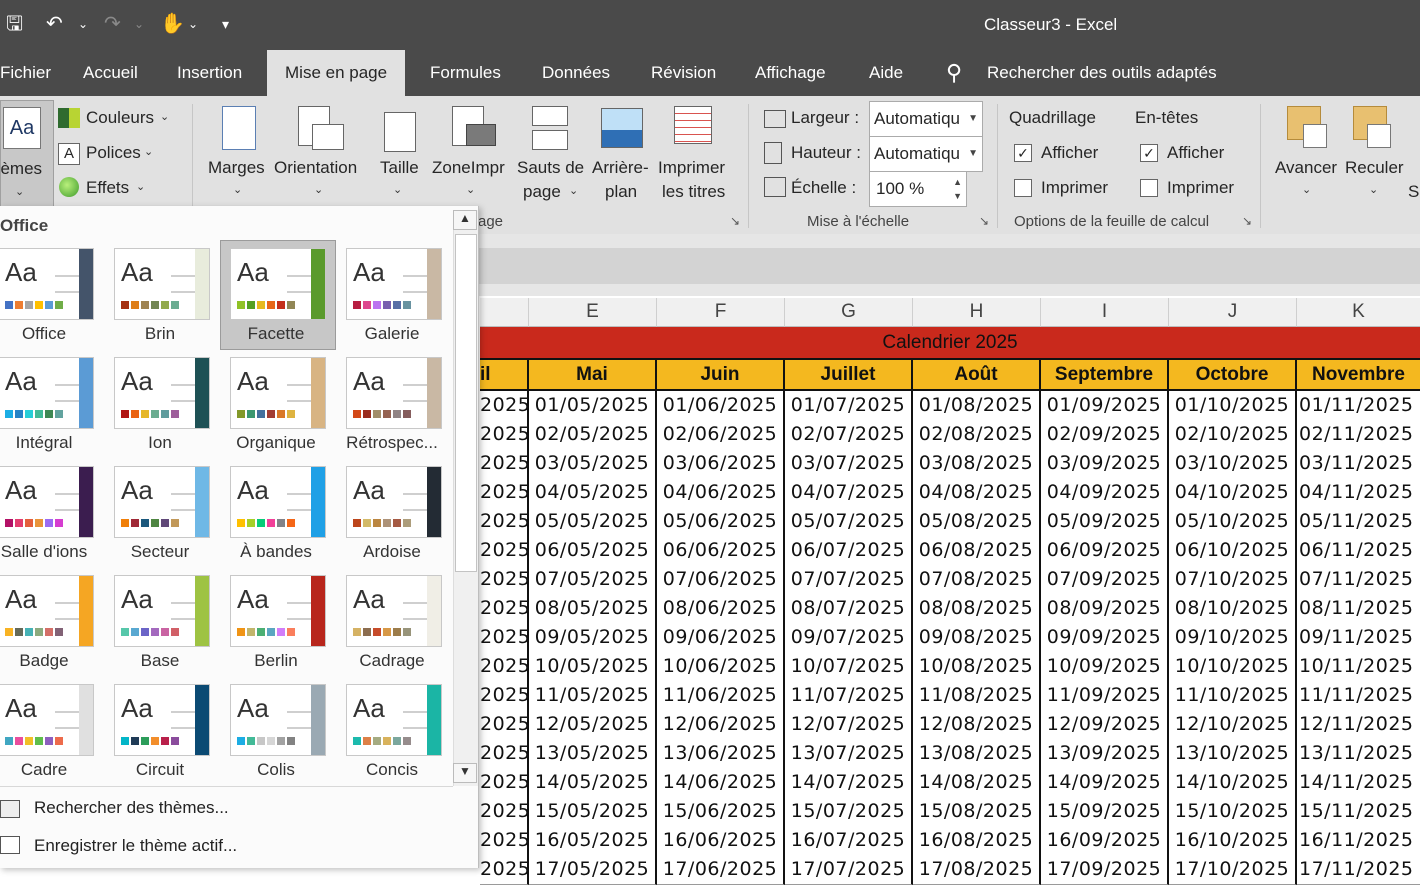 This screenshot has width=1420, height=885. What do you see at coordinates (1358, 580) in the screenshot?
I see `date-cell: 07/11/2025` at bounding box center [1358, 580].